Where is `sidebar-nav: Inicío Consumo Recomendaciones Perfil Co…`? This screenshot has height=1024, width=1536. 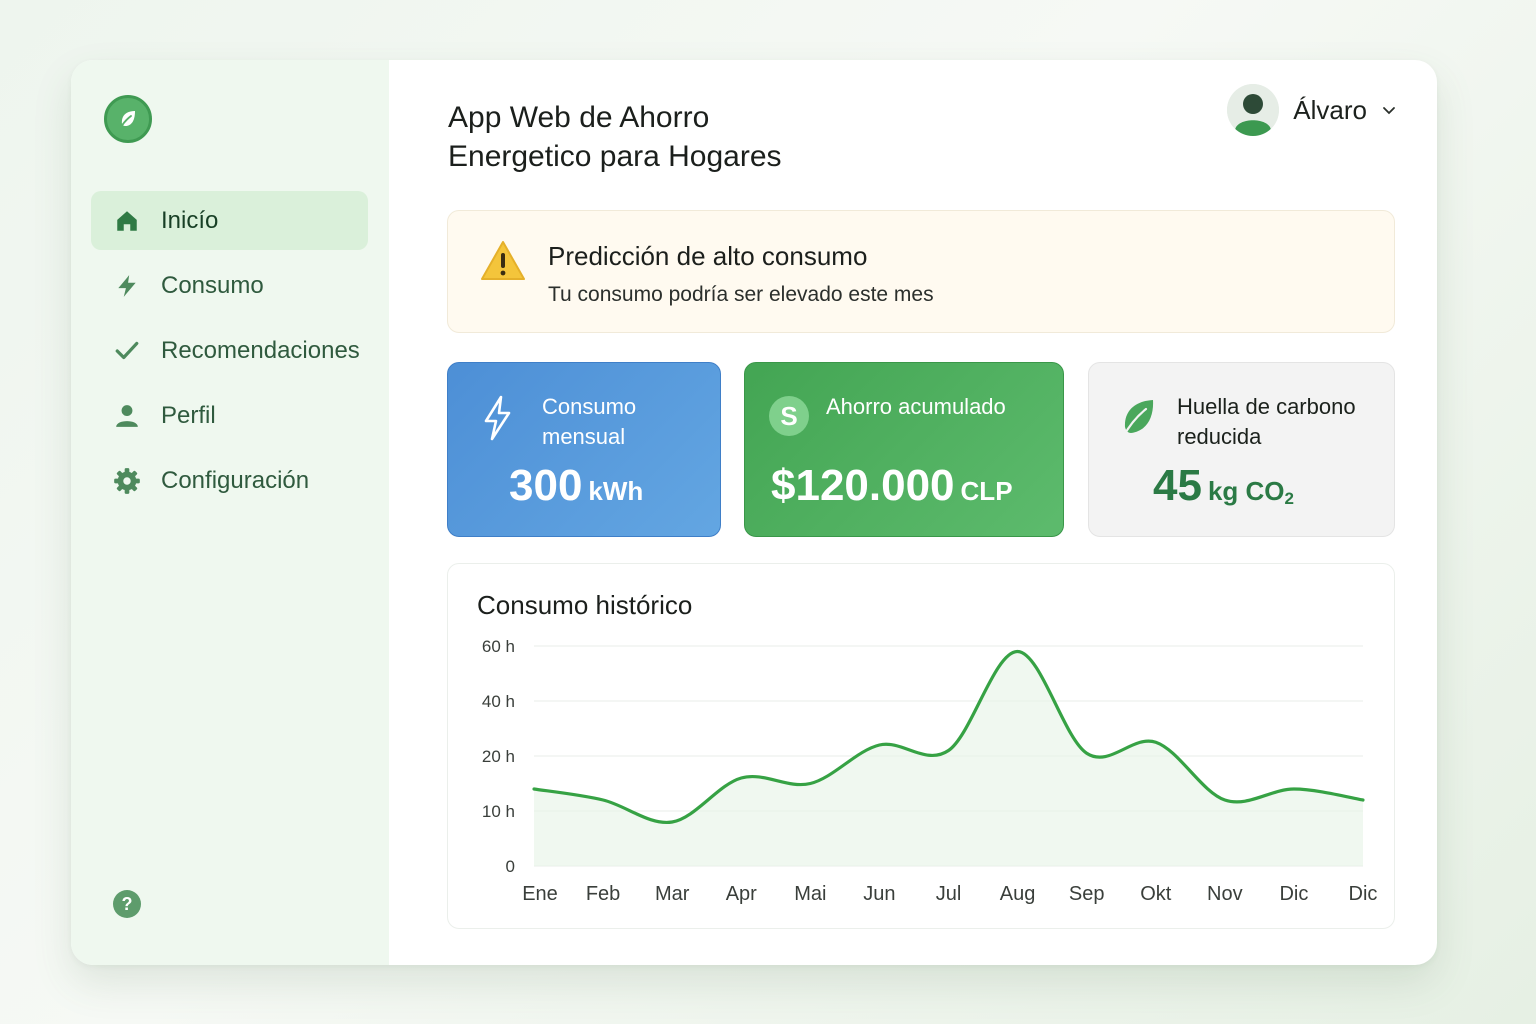 sidebar-nav: Inicío Consumo Recomendaciones Perfil Co… is located at coordinates (229, 353).